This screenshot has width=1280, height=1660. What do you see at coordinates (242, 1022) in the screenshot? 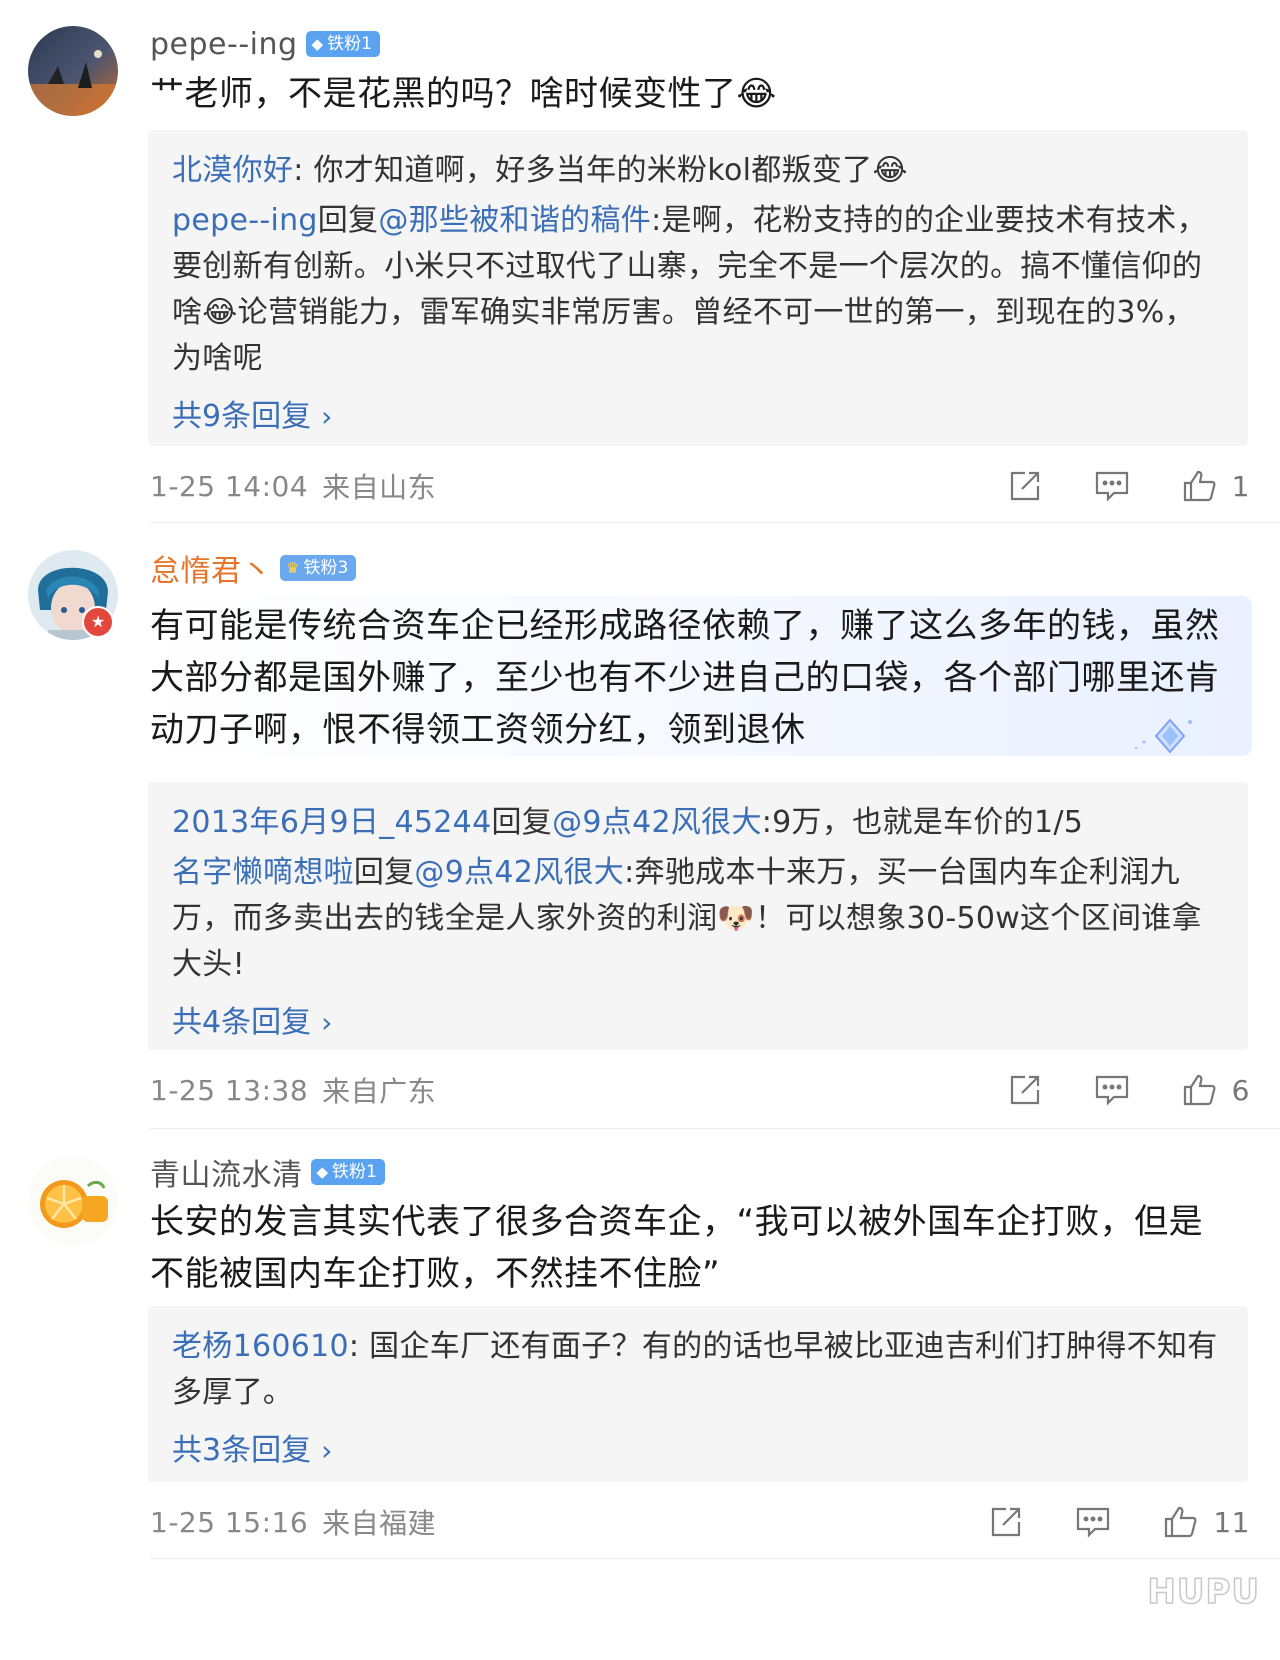
I see `view-more-label: 共4条回复` at bounding box center [242, 1022].